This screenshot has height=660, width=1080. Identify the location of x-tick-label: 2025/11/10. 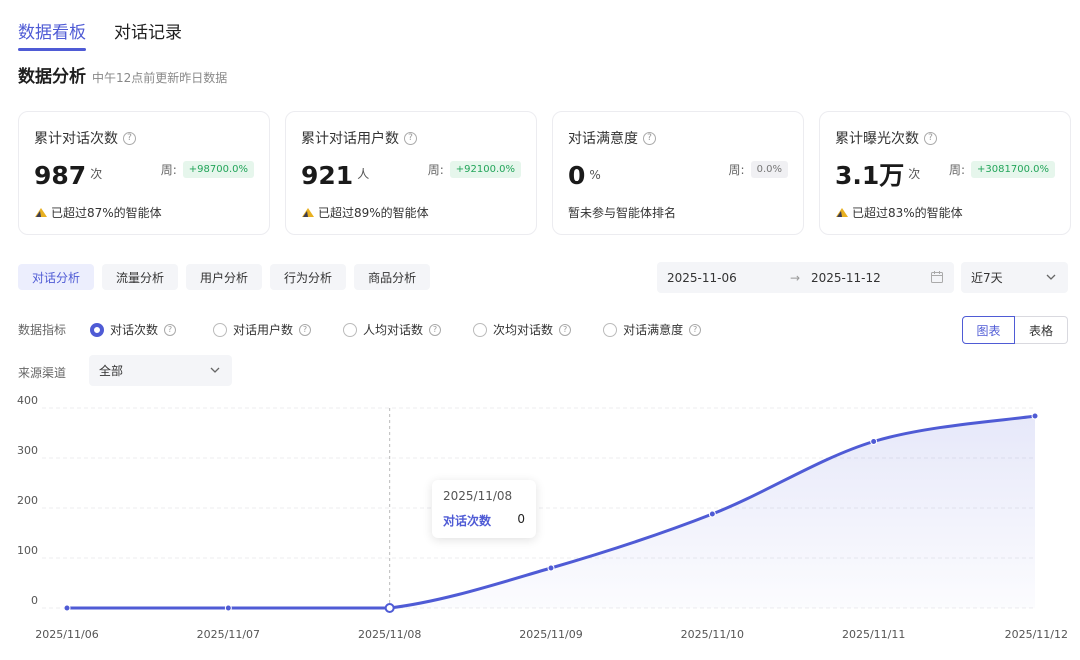
(712, 634).